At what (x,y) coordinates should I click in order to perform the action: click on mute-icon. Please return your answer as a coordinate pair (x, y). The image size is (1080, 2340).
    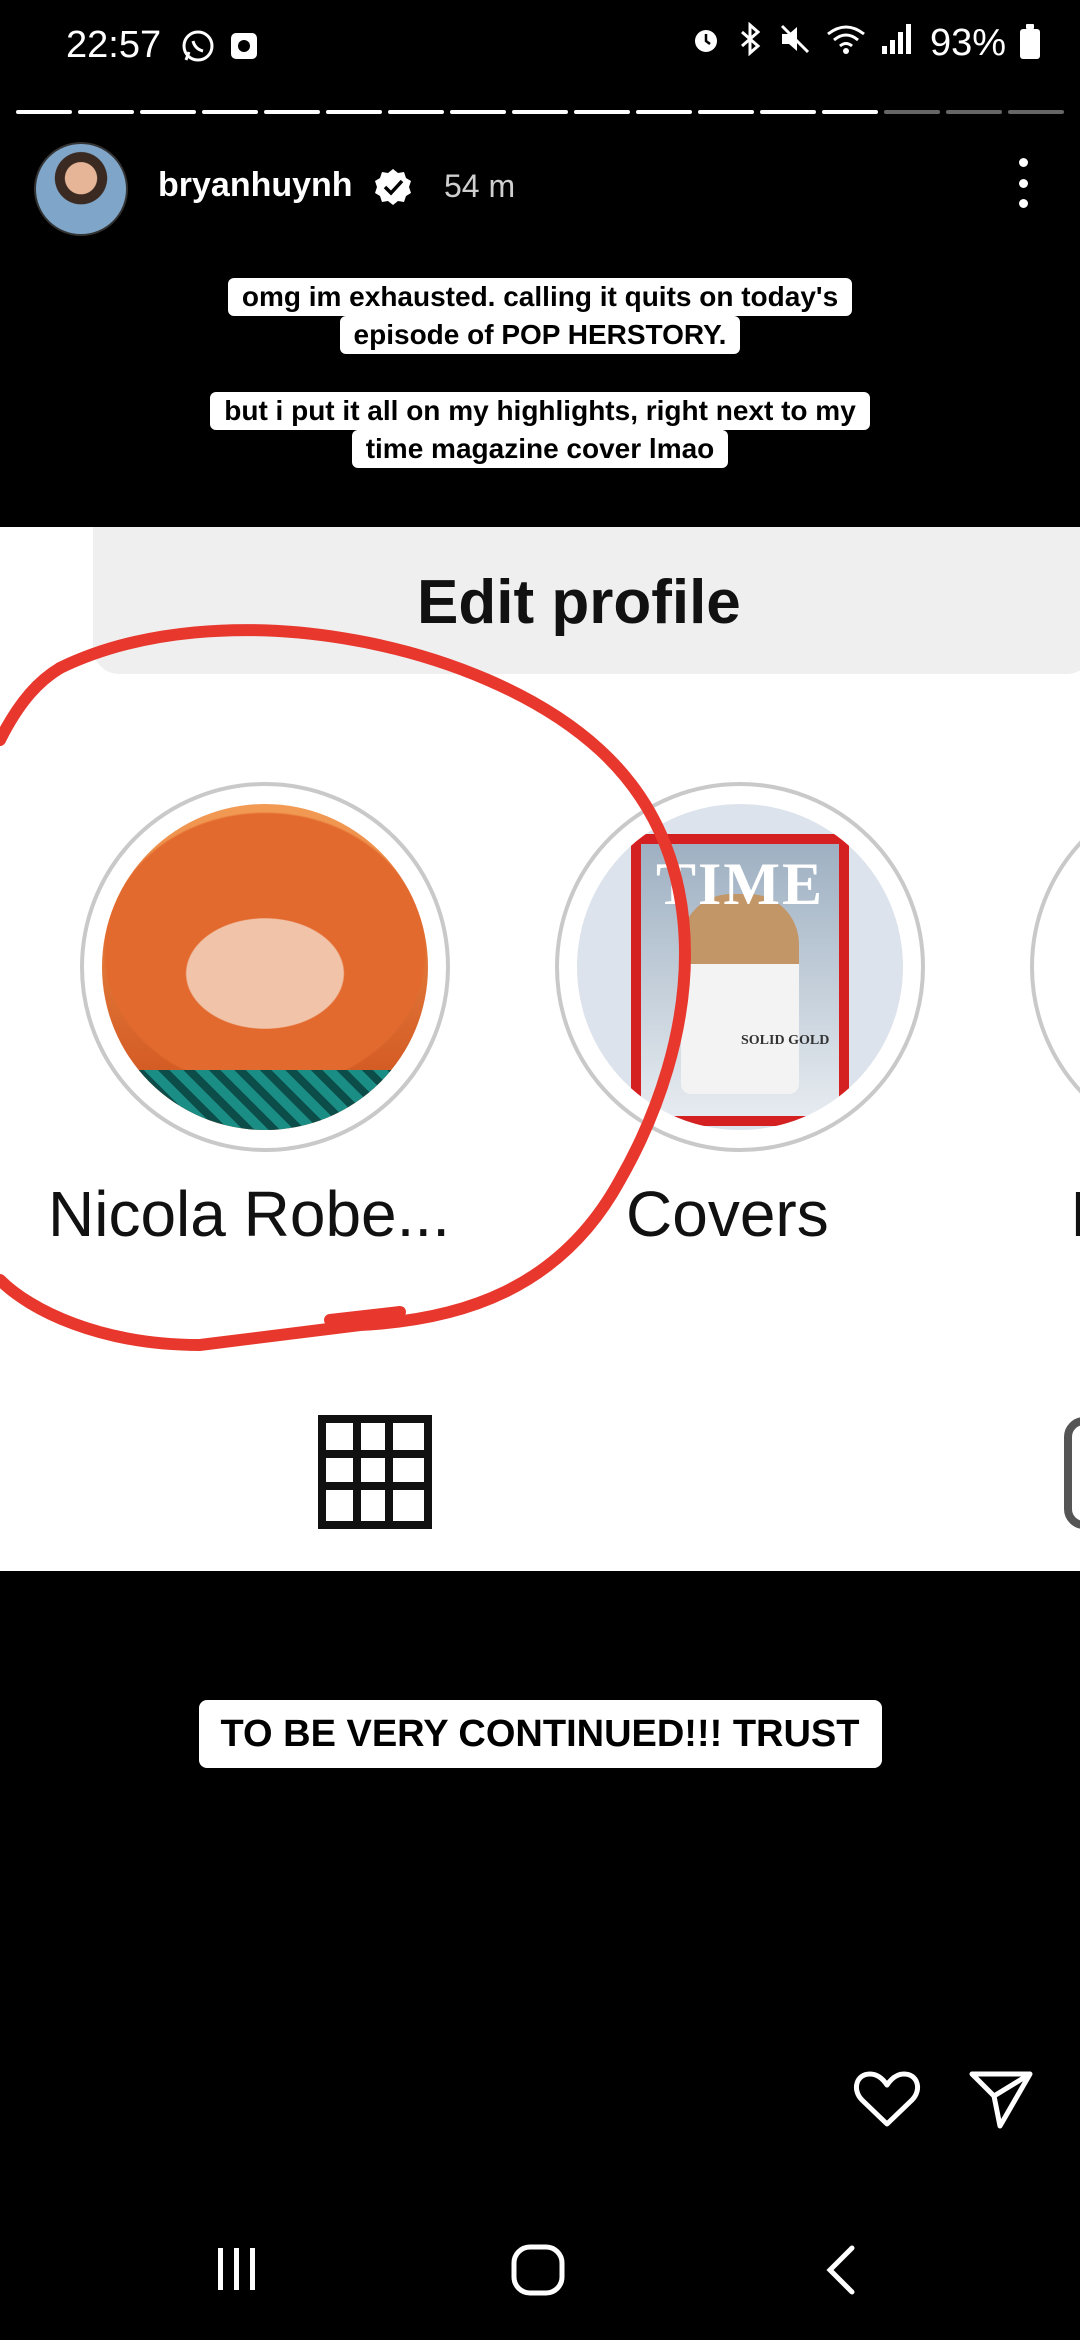
    Looking at the image, I should click on (795, 43).